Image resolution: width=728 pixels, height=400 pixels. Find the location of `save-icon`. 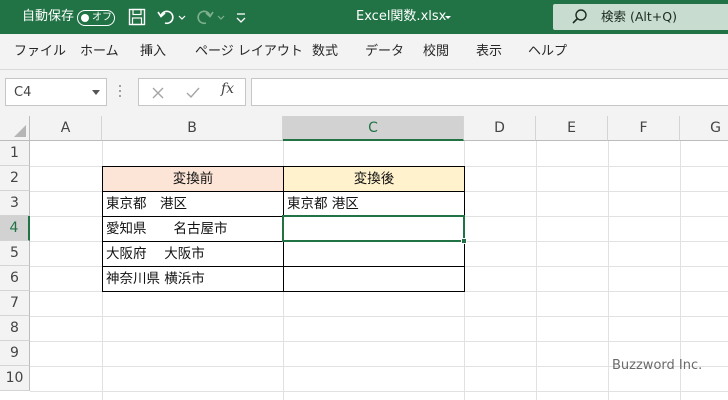

save-icon is located at coordinates (137, 17).